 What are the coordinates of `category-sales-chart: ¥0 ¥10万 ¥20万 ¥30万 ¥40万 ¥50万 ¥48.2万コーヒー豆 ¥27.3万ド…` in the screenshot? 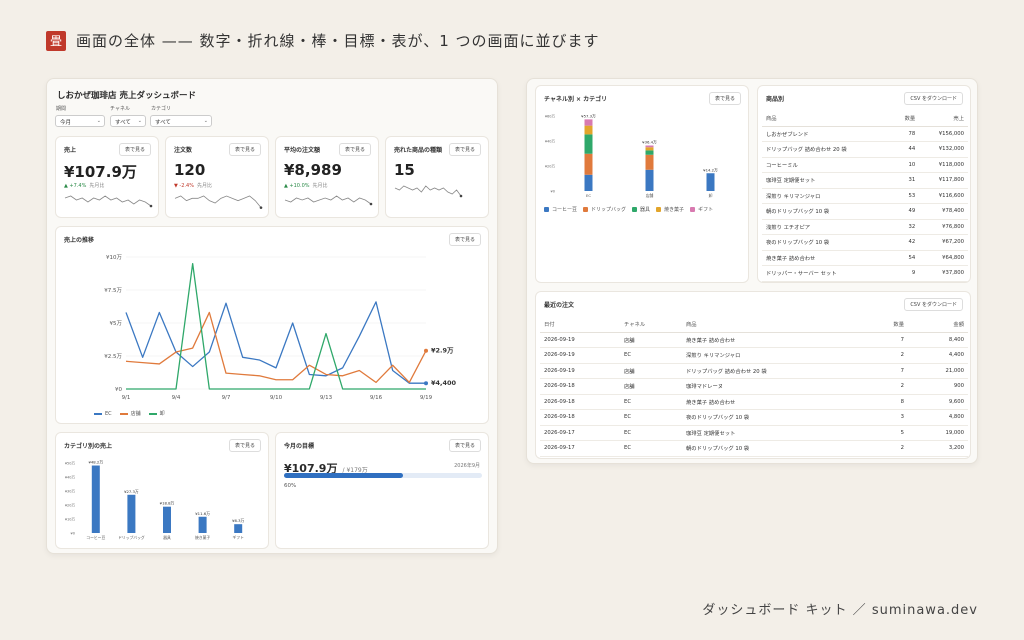 It's located at (155, 500).